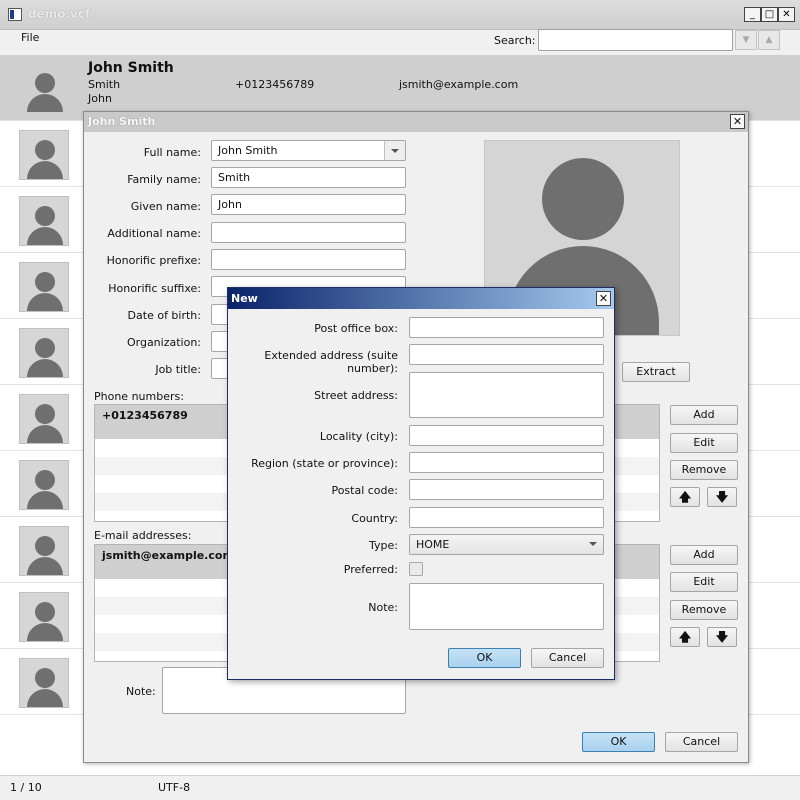 This screenshot has height=800, width=800. Describe the element at coordinates (506, 435) in the screenshot. I see `locality-field` at that location.